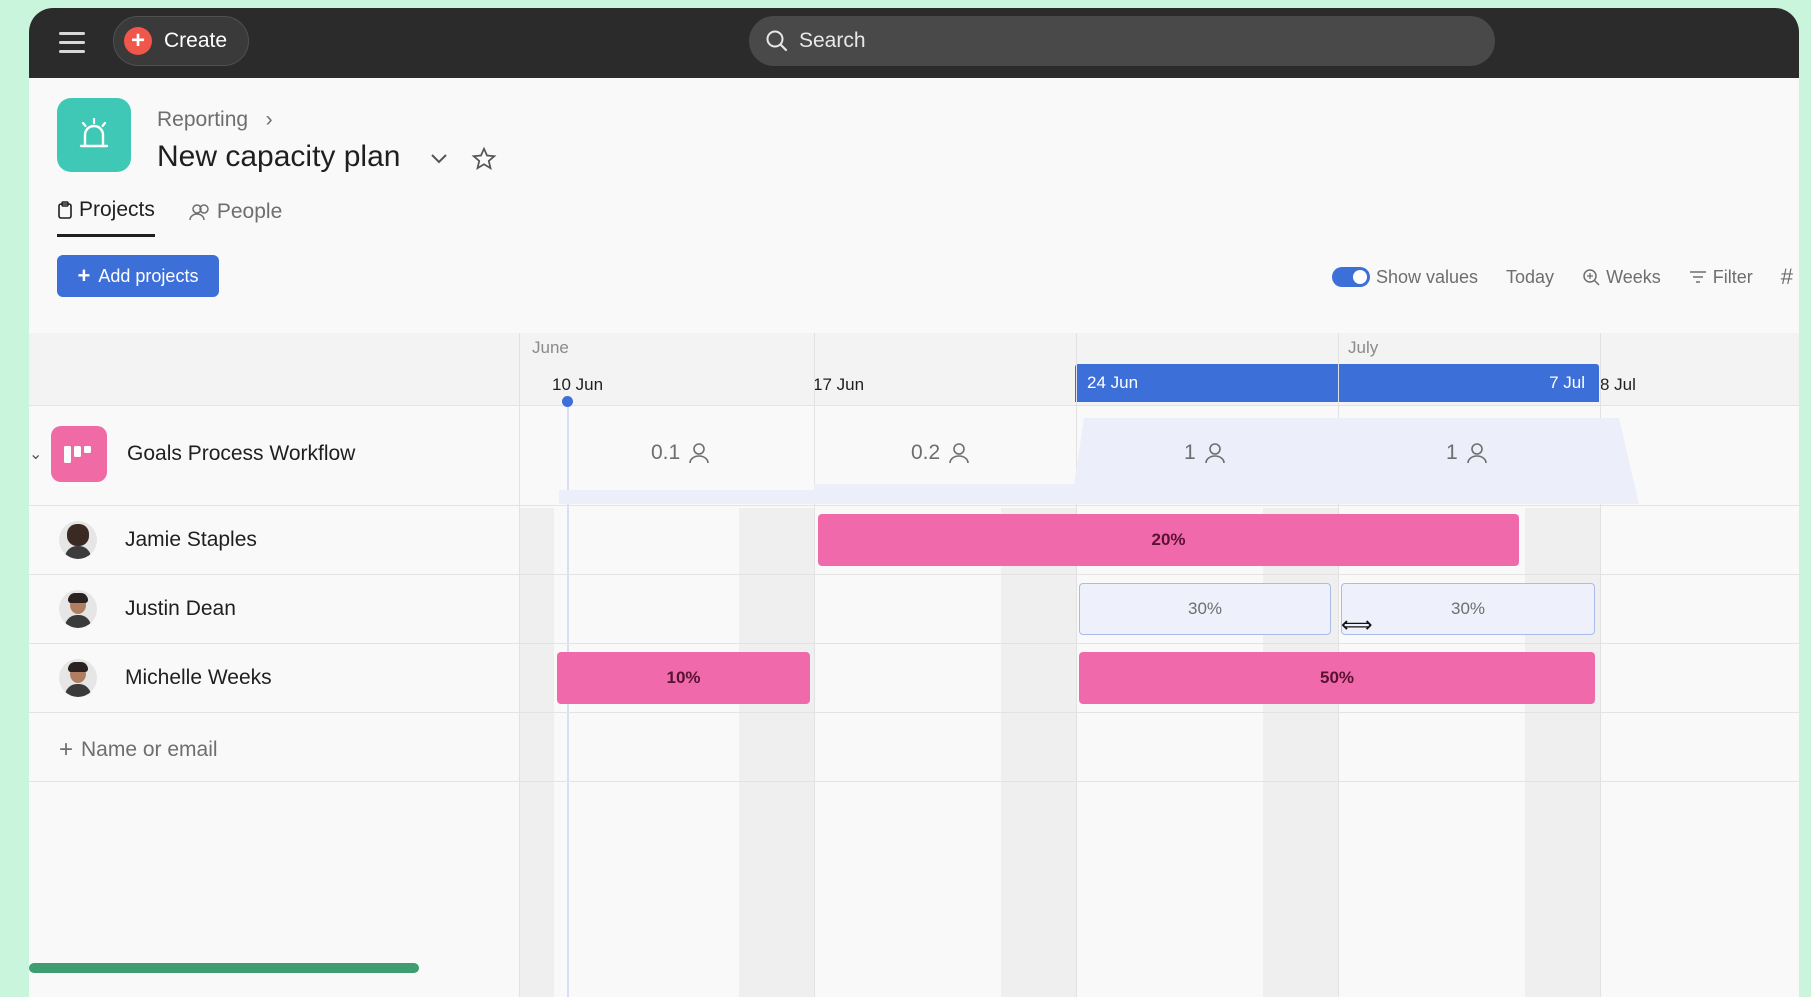 The width and height of the screenshot is (1811, 997). What do you see at coordinates (578, 384) in the screenshot?
I see `week-label: 10 Jun` at bounding box center [578, 384].